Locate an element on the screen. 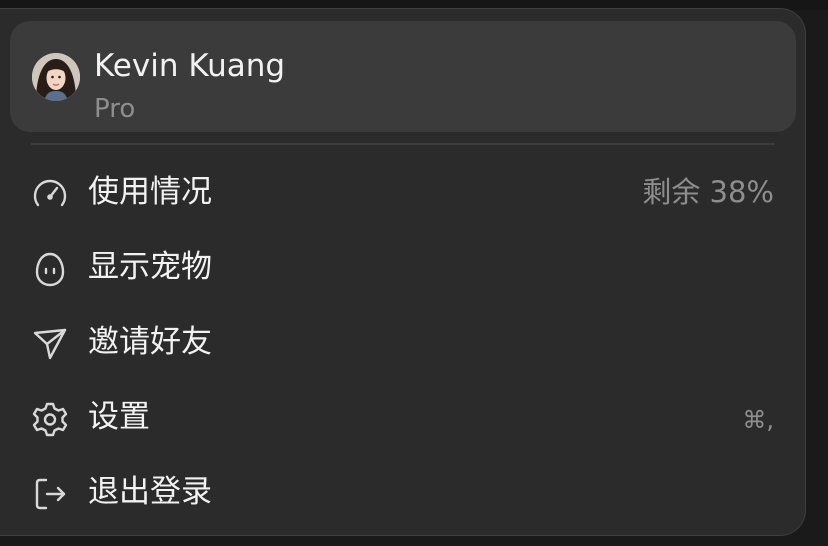 The width and height of the screenshot is (828, 546). profile-name: Kevin Kuang is located at coordinates (190, 66).